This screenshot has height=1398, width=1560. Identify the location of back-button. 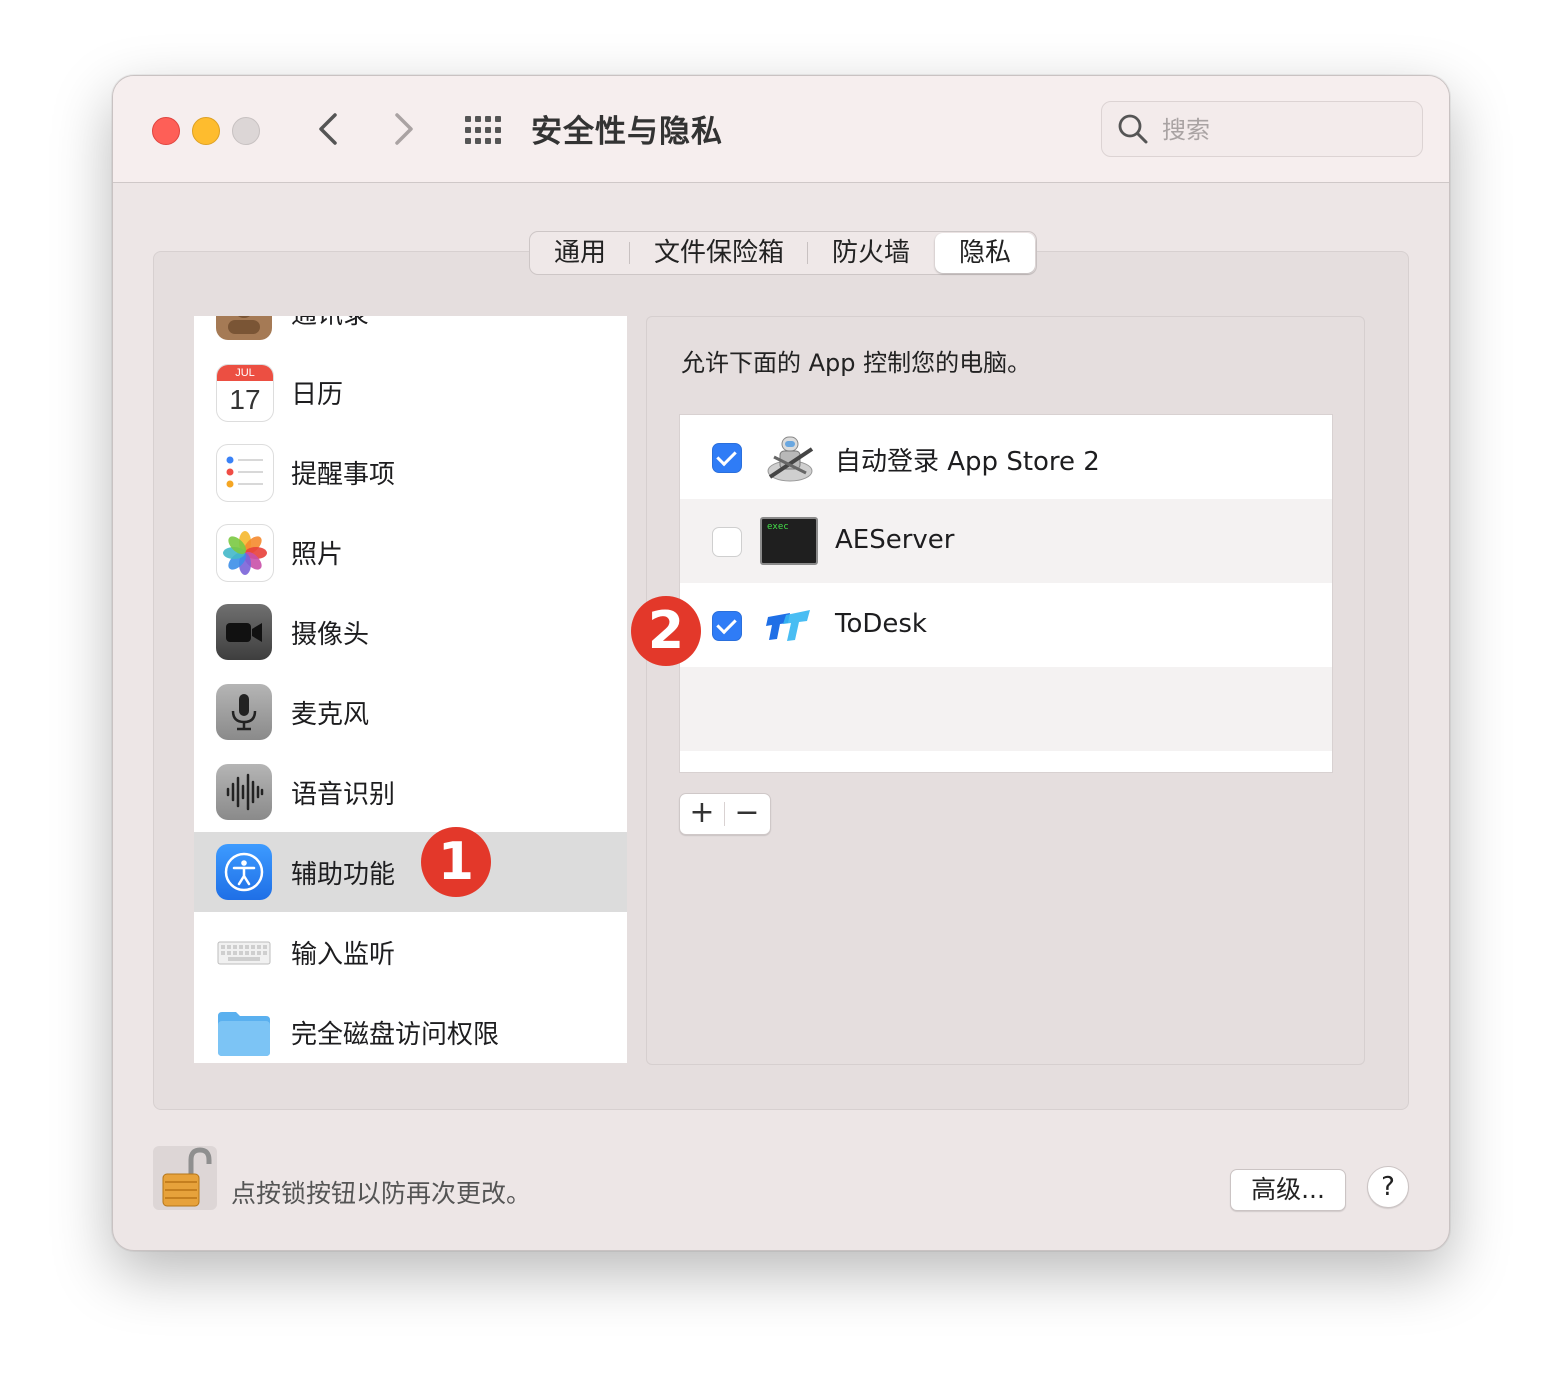
(329, 129).